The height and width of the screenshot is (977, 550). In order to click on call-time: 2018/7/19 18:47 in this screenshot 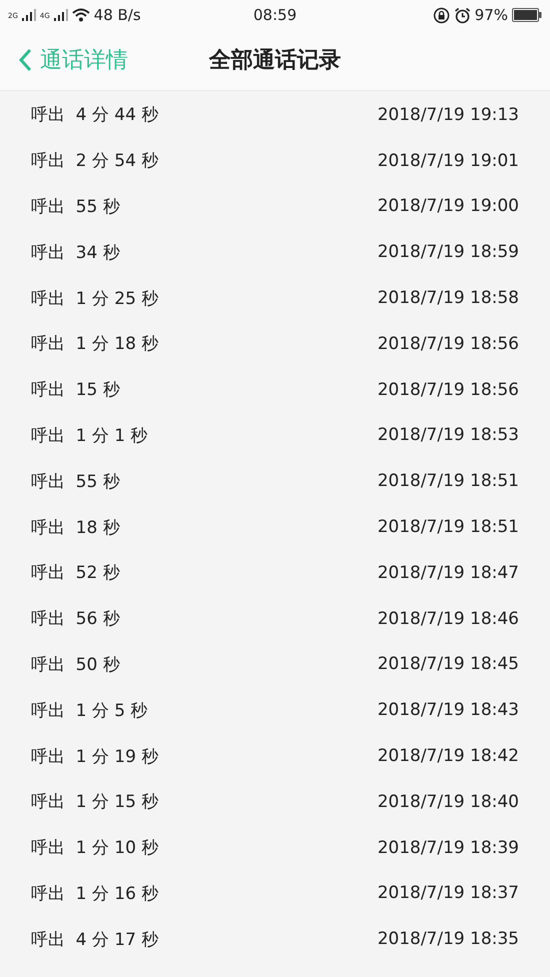, I will do `click(448, 572)`.